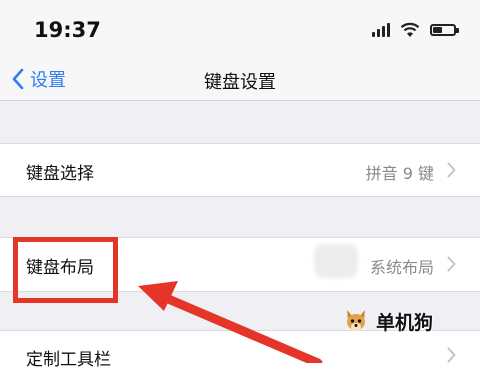 This screenshot has width=480, height=371. What do you see at coordinates (240, 170) in the screenshot?
I see `keyboard-select-row: 键盘选择 拼音 9 键` at bounding box center [240, 170].